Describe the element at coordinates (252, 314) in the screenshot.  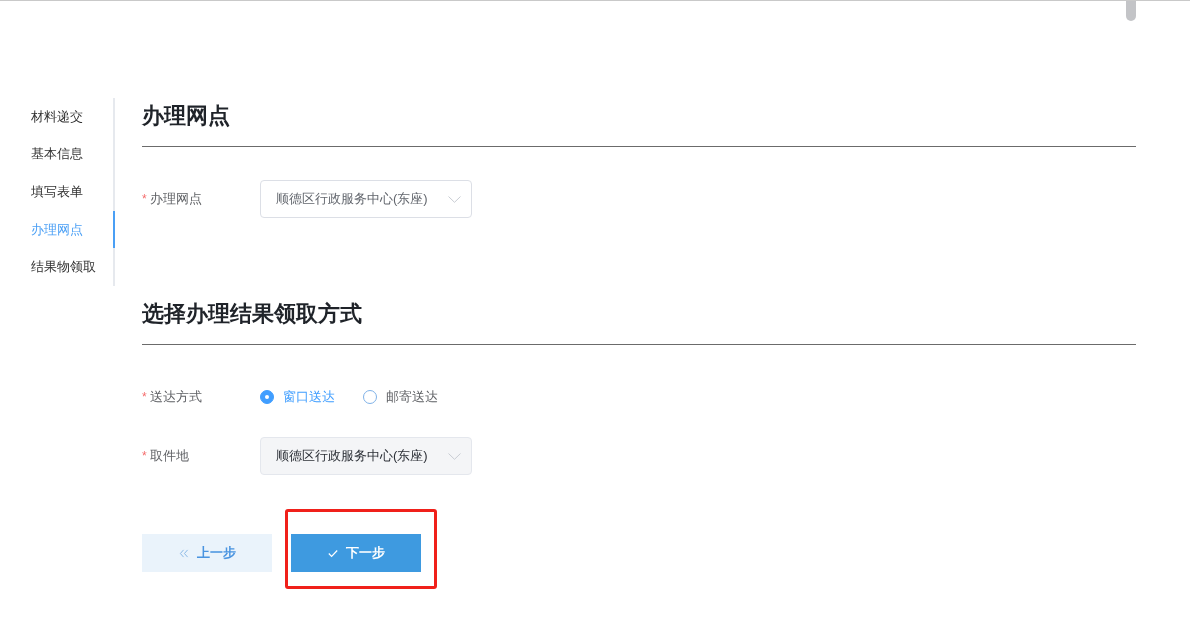
I see `section-title: 选择办理结果领取方式` at that location.